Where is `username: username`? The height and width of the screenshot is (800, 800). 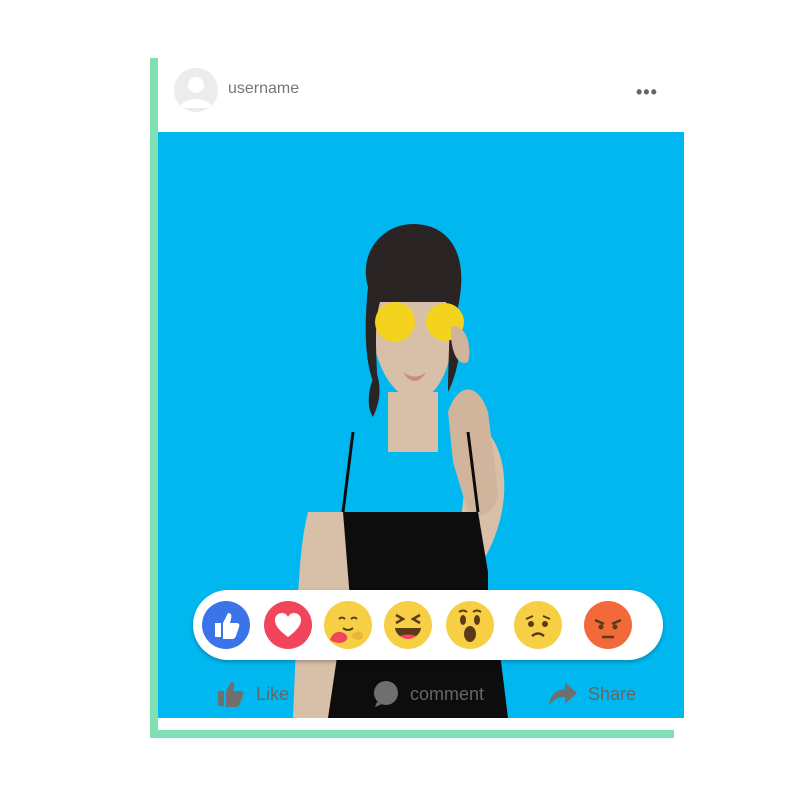
username: username is located at coordinates (263, 89).